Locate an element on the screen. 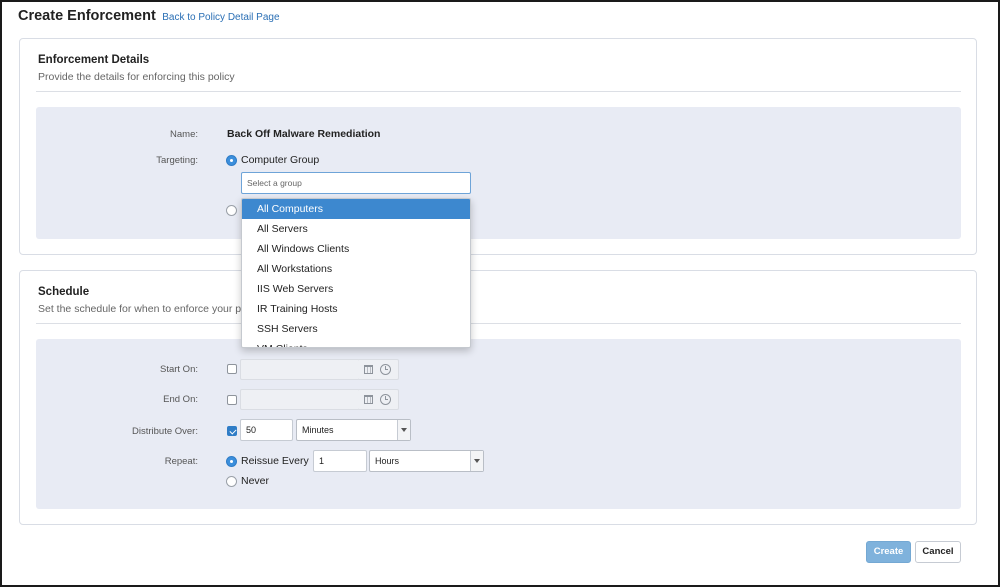 This screenshot has width=1000, height=587. start-on-picker is located at coordinates (379, 369).